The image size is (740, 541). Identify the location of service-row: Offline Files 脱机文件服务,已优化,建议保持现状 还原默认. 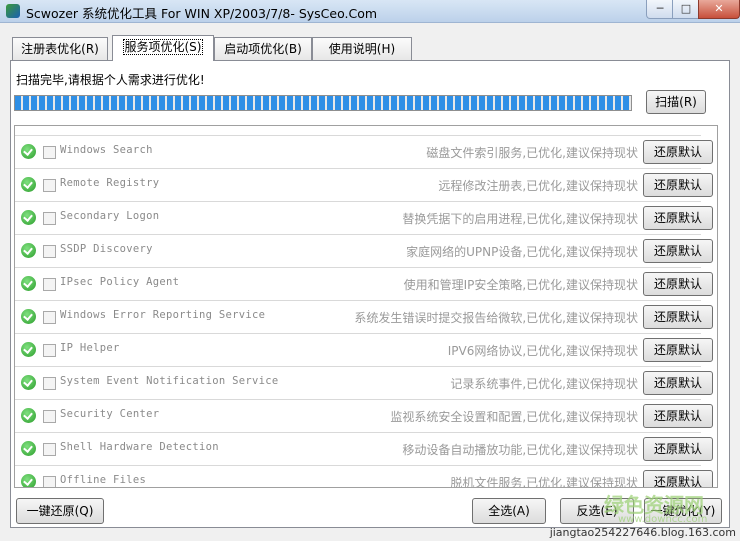
(364, 476).